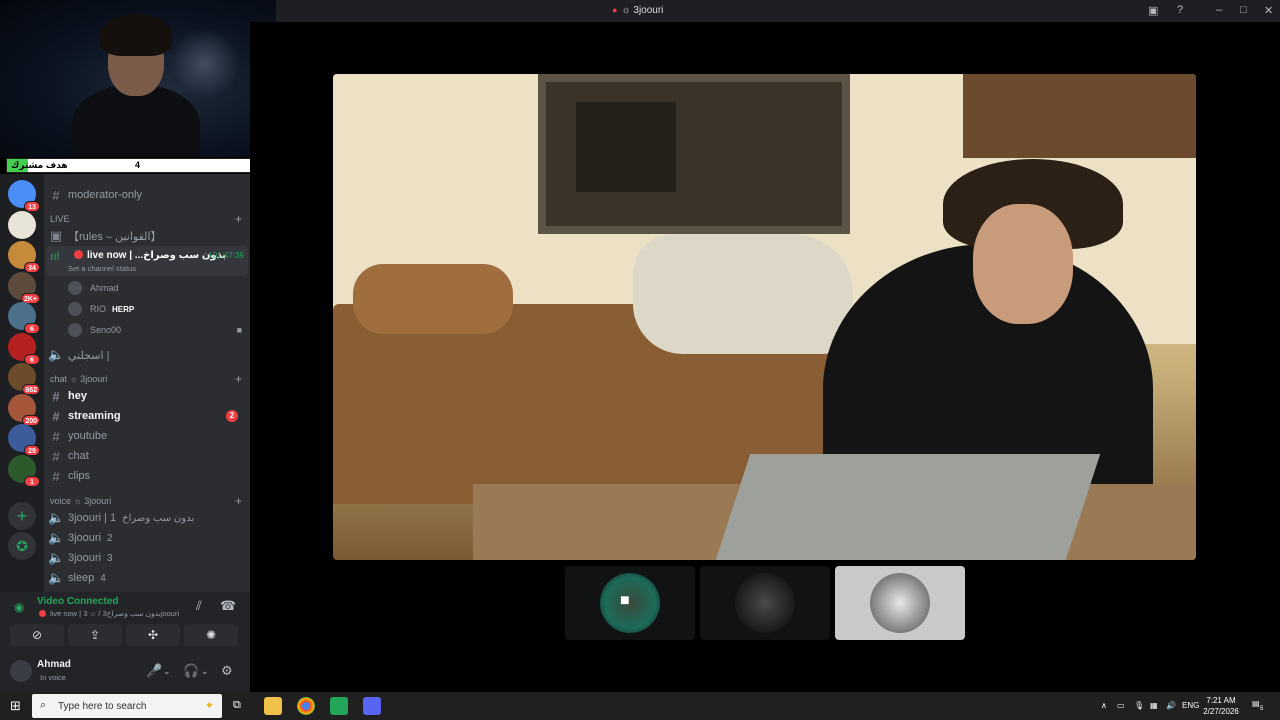 The height and width of the screenshot is (720, 1280). What do you see at coordinates (15, 706) in the screenshot?
I see `windows-start-icon: ⊞` at bounding box center [15, 706].